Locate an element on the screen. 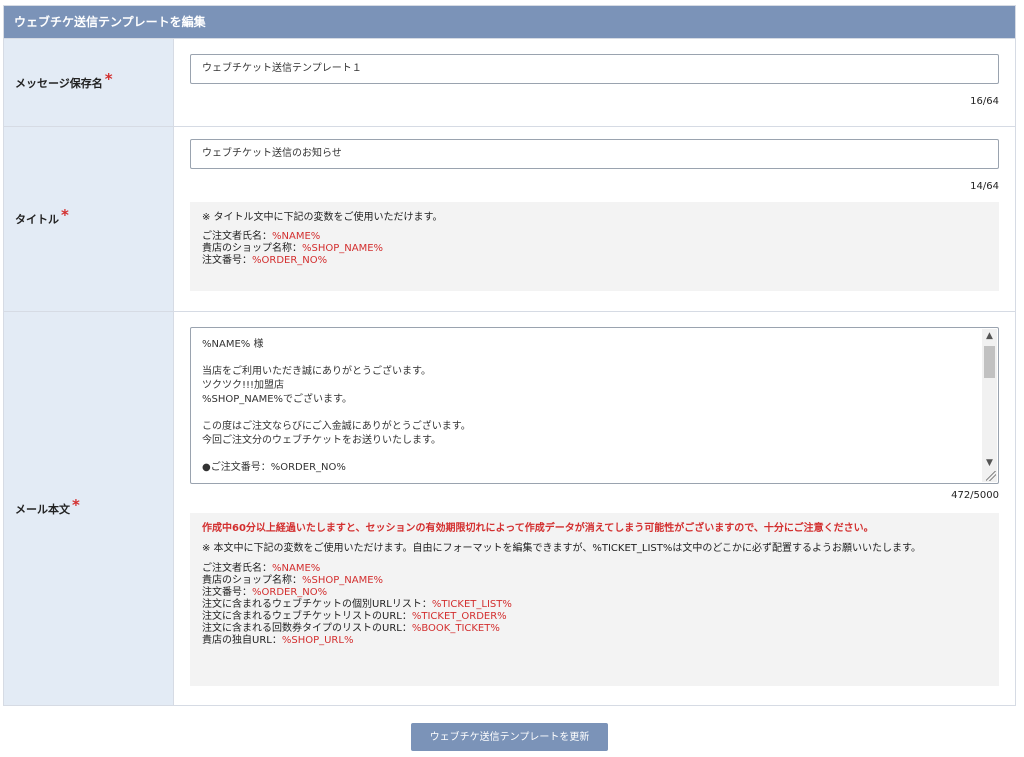 The height and width of the screenshot is (757, 1024). title-input: ウェブチケット送信のお知らせ is located at coordinates (594, 154).